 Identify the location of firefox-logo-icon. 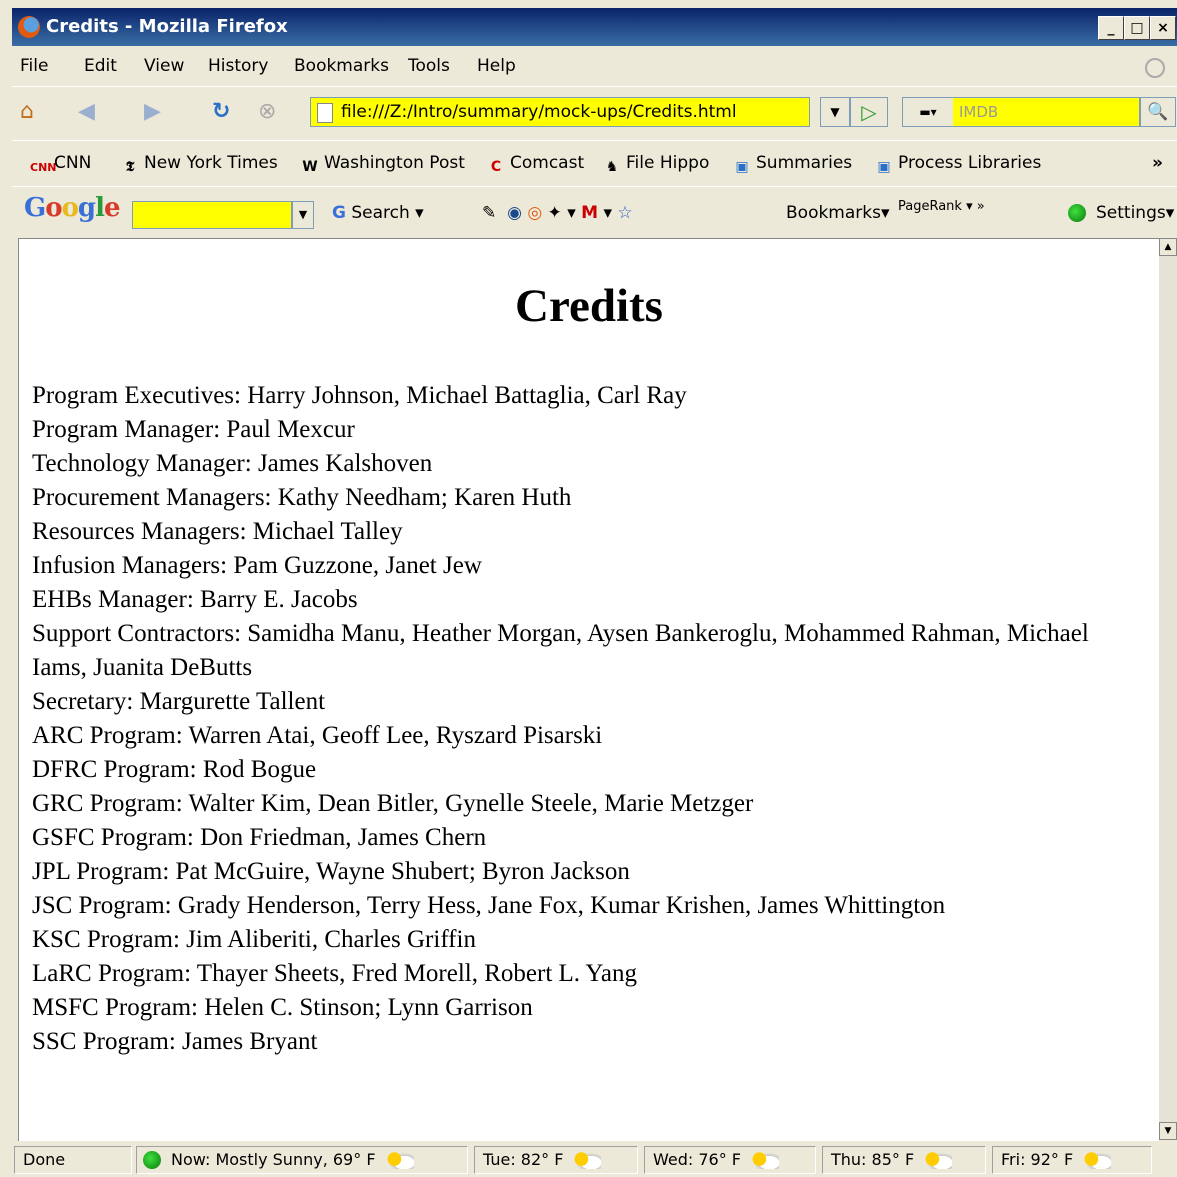
(29, 27).